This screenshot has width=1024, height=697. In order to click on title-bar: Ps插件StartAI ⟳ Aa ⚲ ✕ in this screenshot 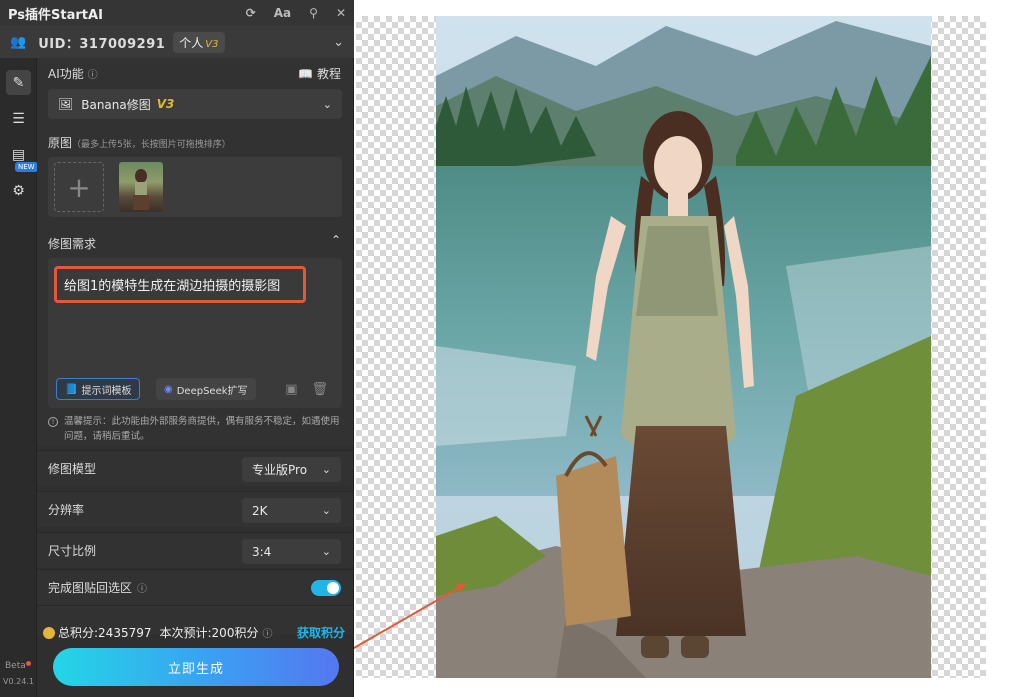, I will do `click(177, 13)`.